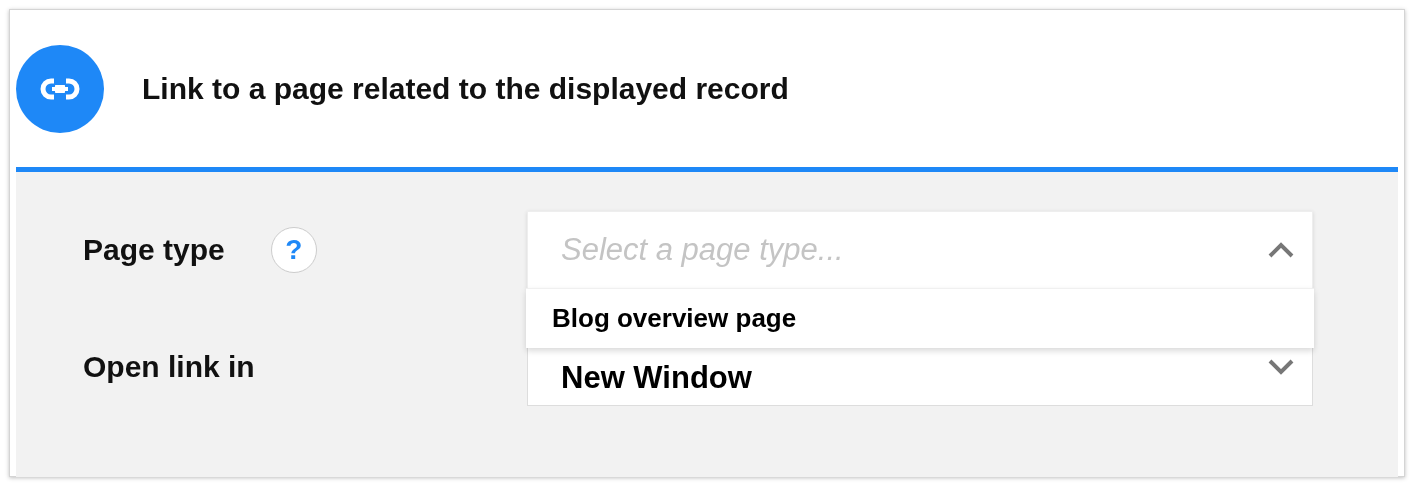 The height and width of the screenshot is (488, 1414). Describe the element at coordinates (465, 88) in the screenshot. I see `panel-title: Link to a page related to the displayed record` at that location.